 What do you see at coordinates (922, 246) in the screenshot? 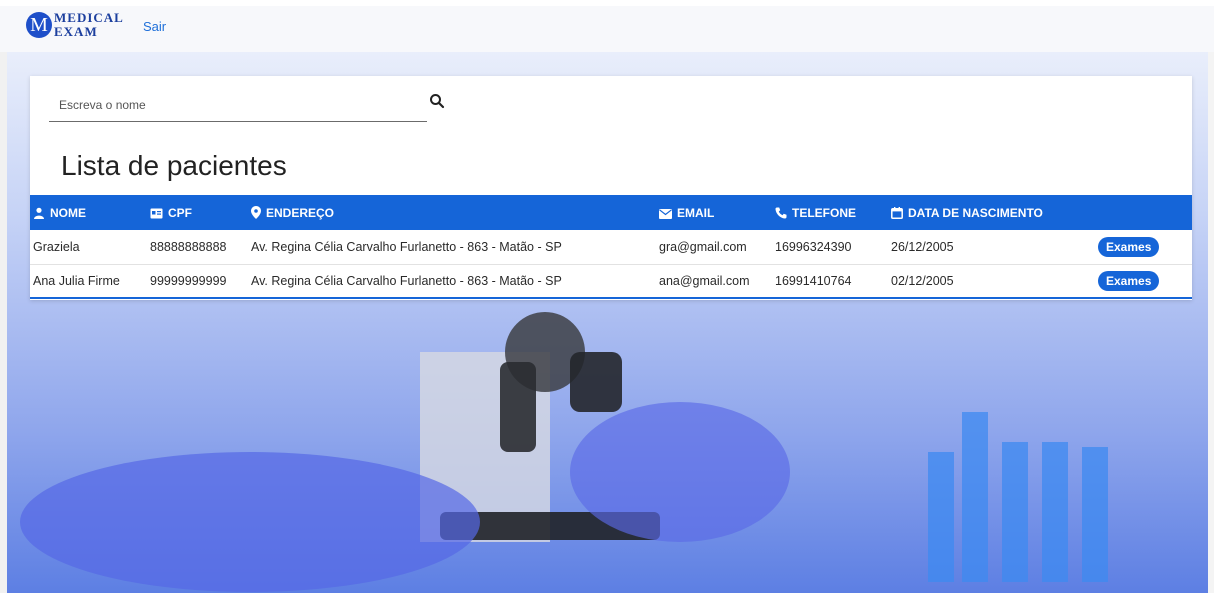
I see `cell-data-nascimento: 26/12/2005` at bounding box center [922, 246].